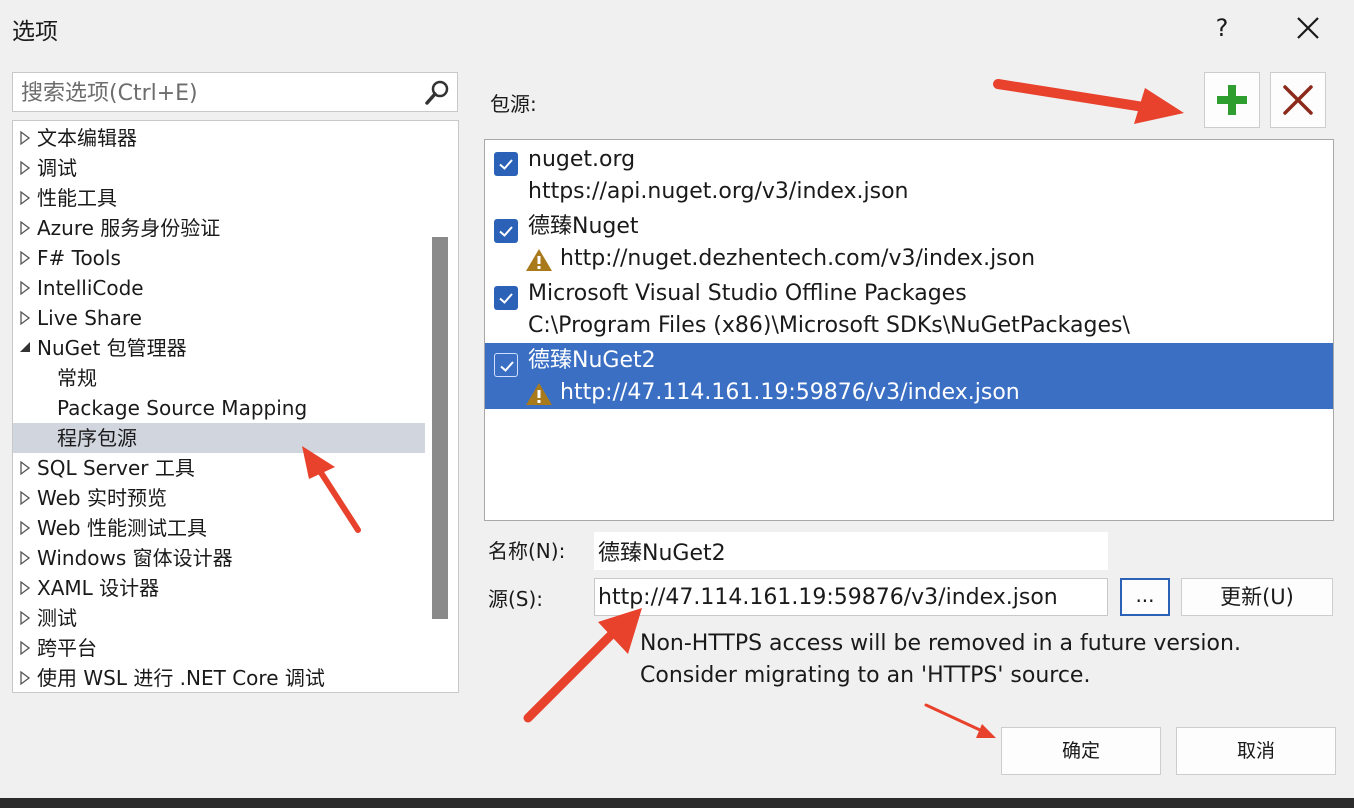 This screenshot has height=808, width=1354. What do you see at coordinates (219, 168) in the screenshot?
I see `tree-item: 调试` at bounding box center [219, 168].